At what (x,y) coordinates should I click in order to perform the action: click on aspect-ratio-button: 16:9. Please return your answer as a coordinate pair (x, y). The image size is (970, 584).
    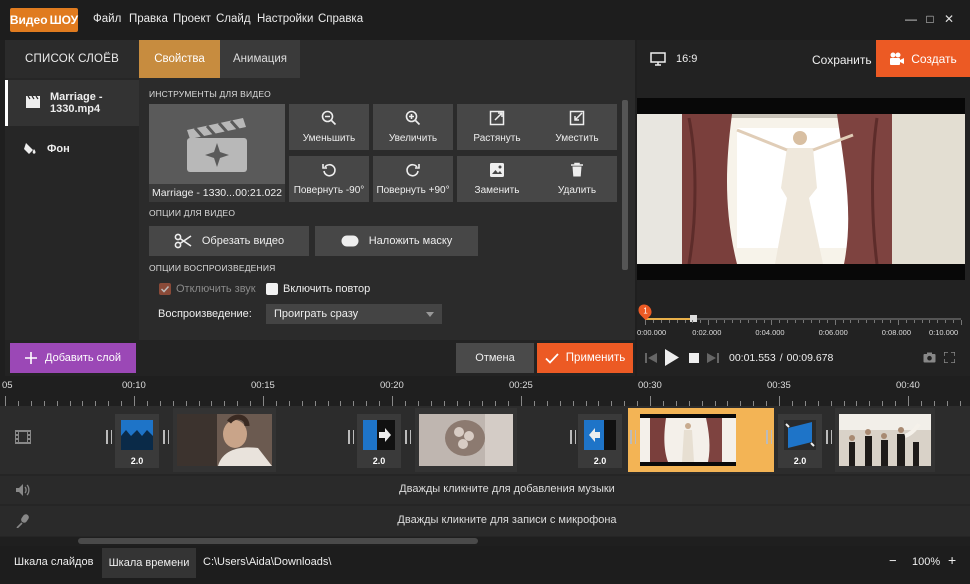
    Looking at the image, I should click on (673, 59).